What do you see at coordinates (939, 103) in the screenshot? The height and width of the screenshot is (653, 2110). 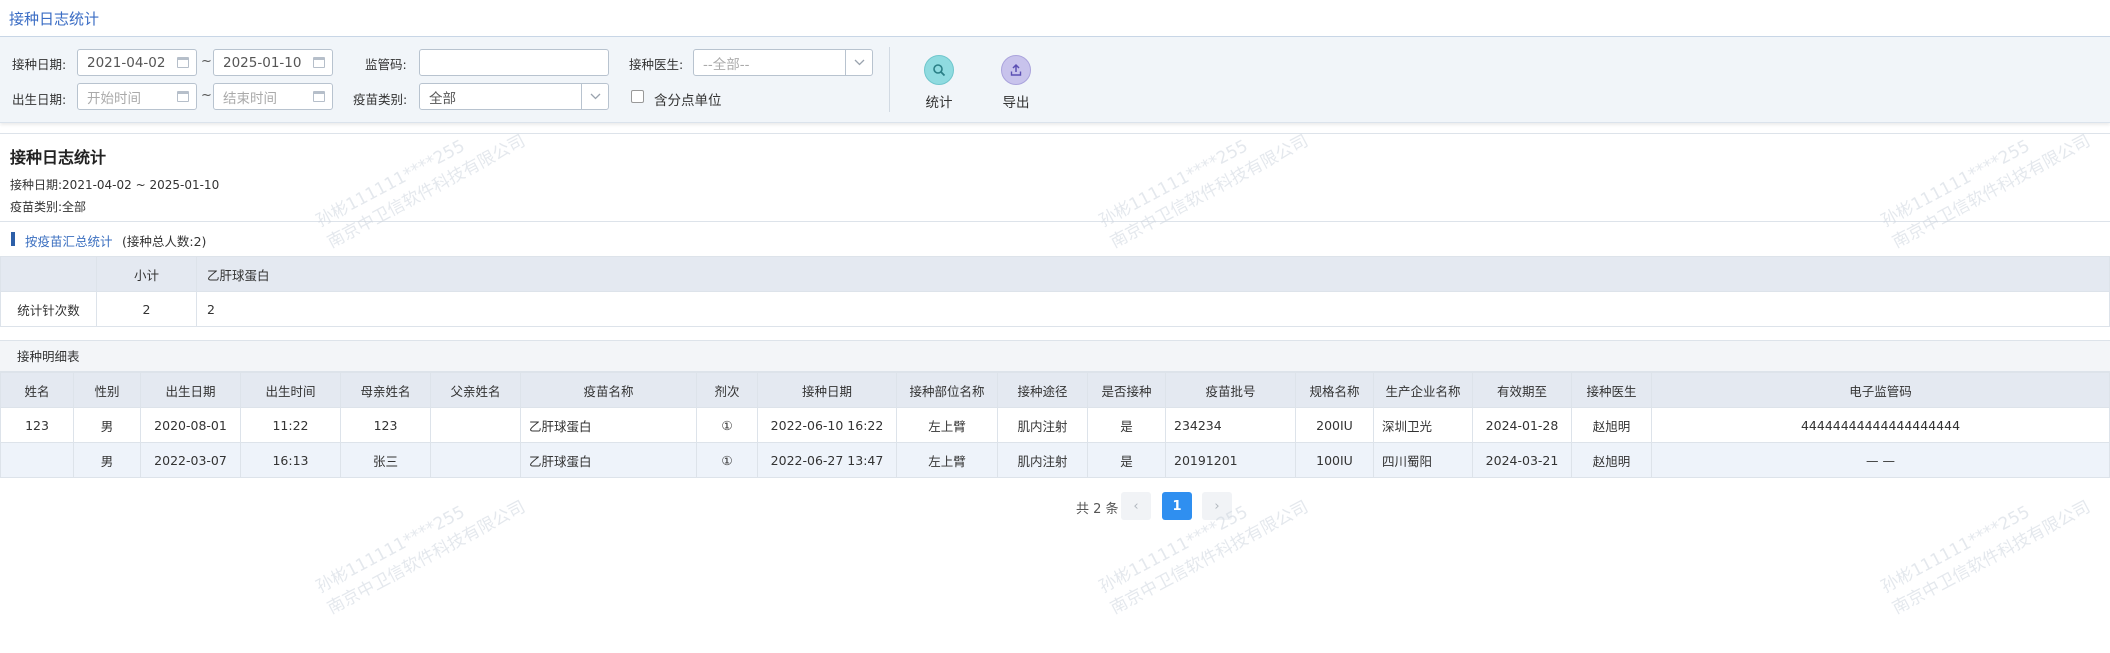 I see `stats-button-label: 统计` at bounding box center [939, 103].